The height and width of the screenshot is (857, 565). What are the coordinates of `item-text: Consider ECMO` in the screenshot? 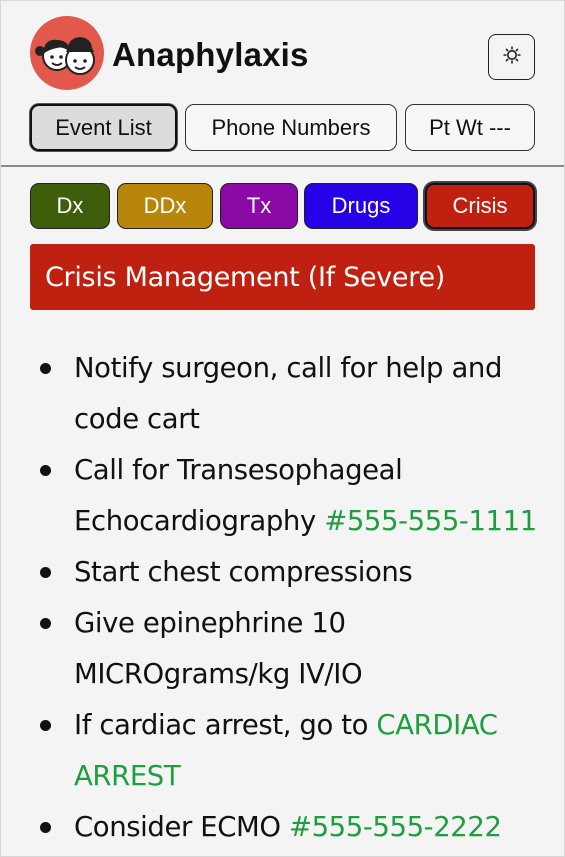 It's located at (181, 827).